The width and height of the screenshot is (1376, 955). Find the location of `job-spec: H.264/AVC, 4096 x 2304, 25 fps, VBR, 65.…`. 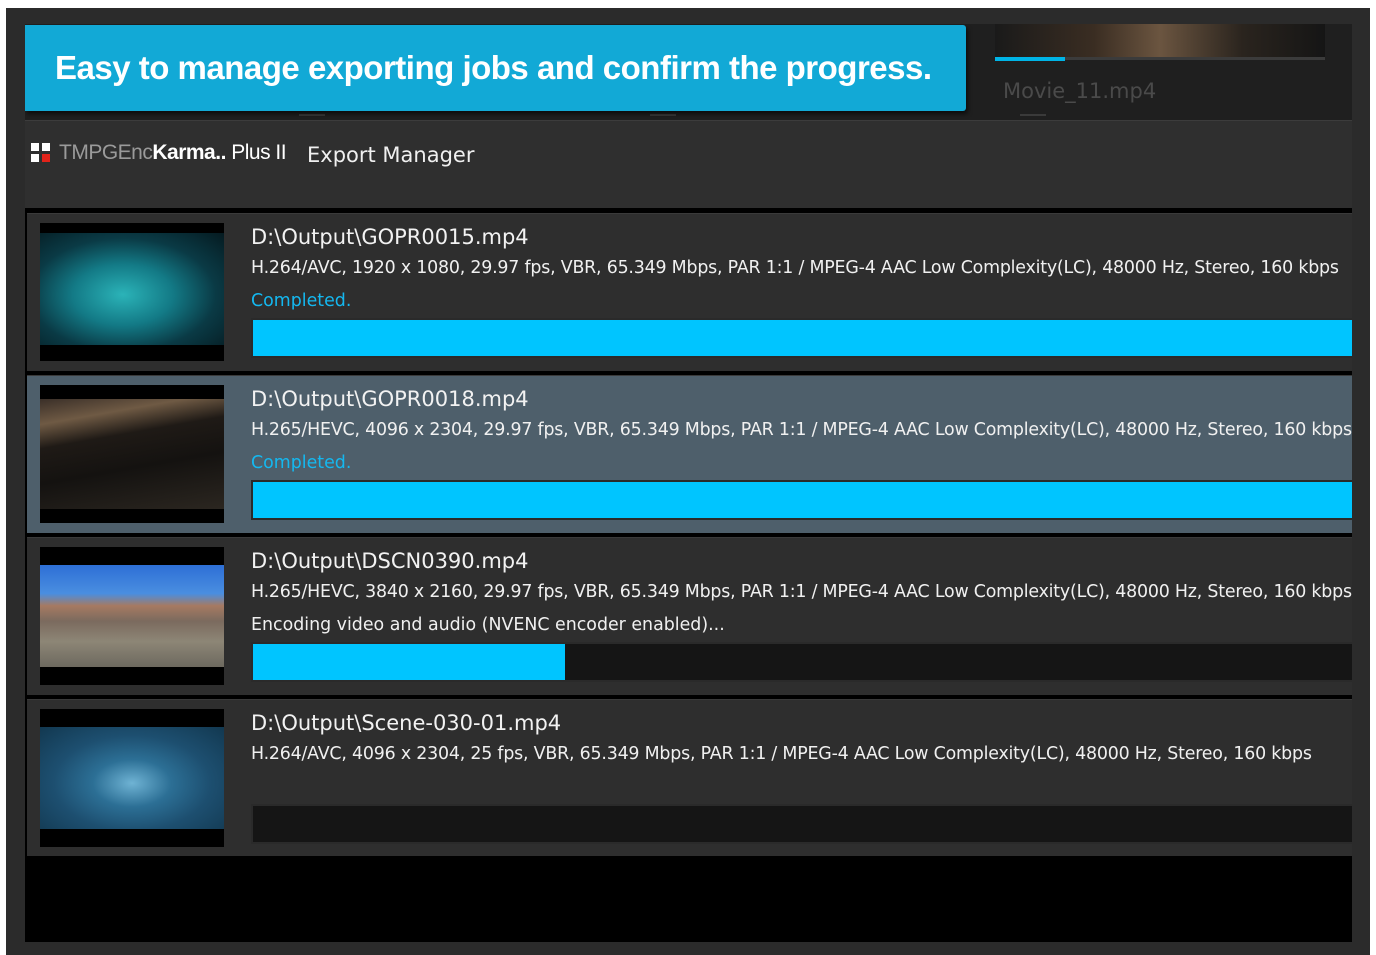

job-spec: H.264/AVC, 4096 x 2304, 25 fps, VBR, 65.… is located at coordinates (781, 754).